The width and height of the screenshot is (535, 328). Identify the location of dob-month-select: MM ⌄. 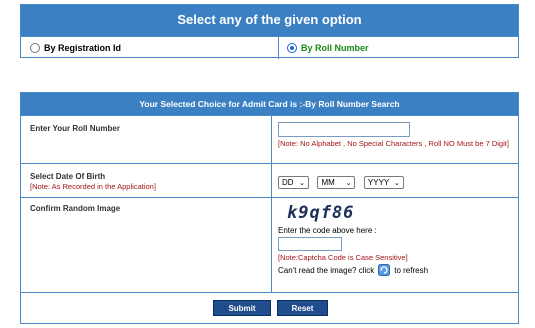
(336, 182).